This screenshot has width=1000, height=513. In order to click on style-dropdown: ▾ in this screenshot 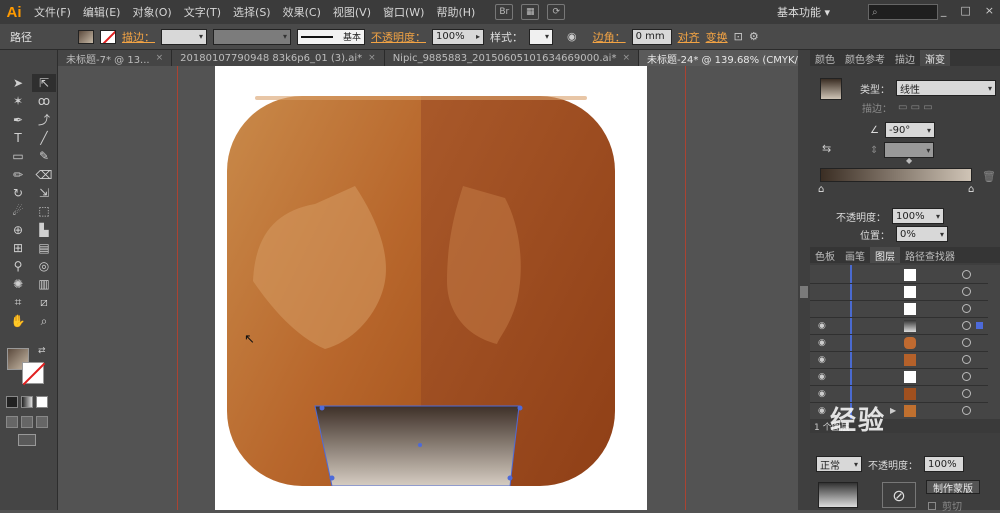, I will do `click(541, 36)`.